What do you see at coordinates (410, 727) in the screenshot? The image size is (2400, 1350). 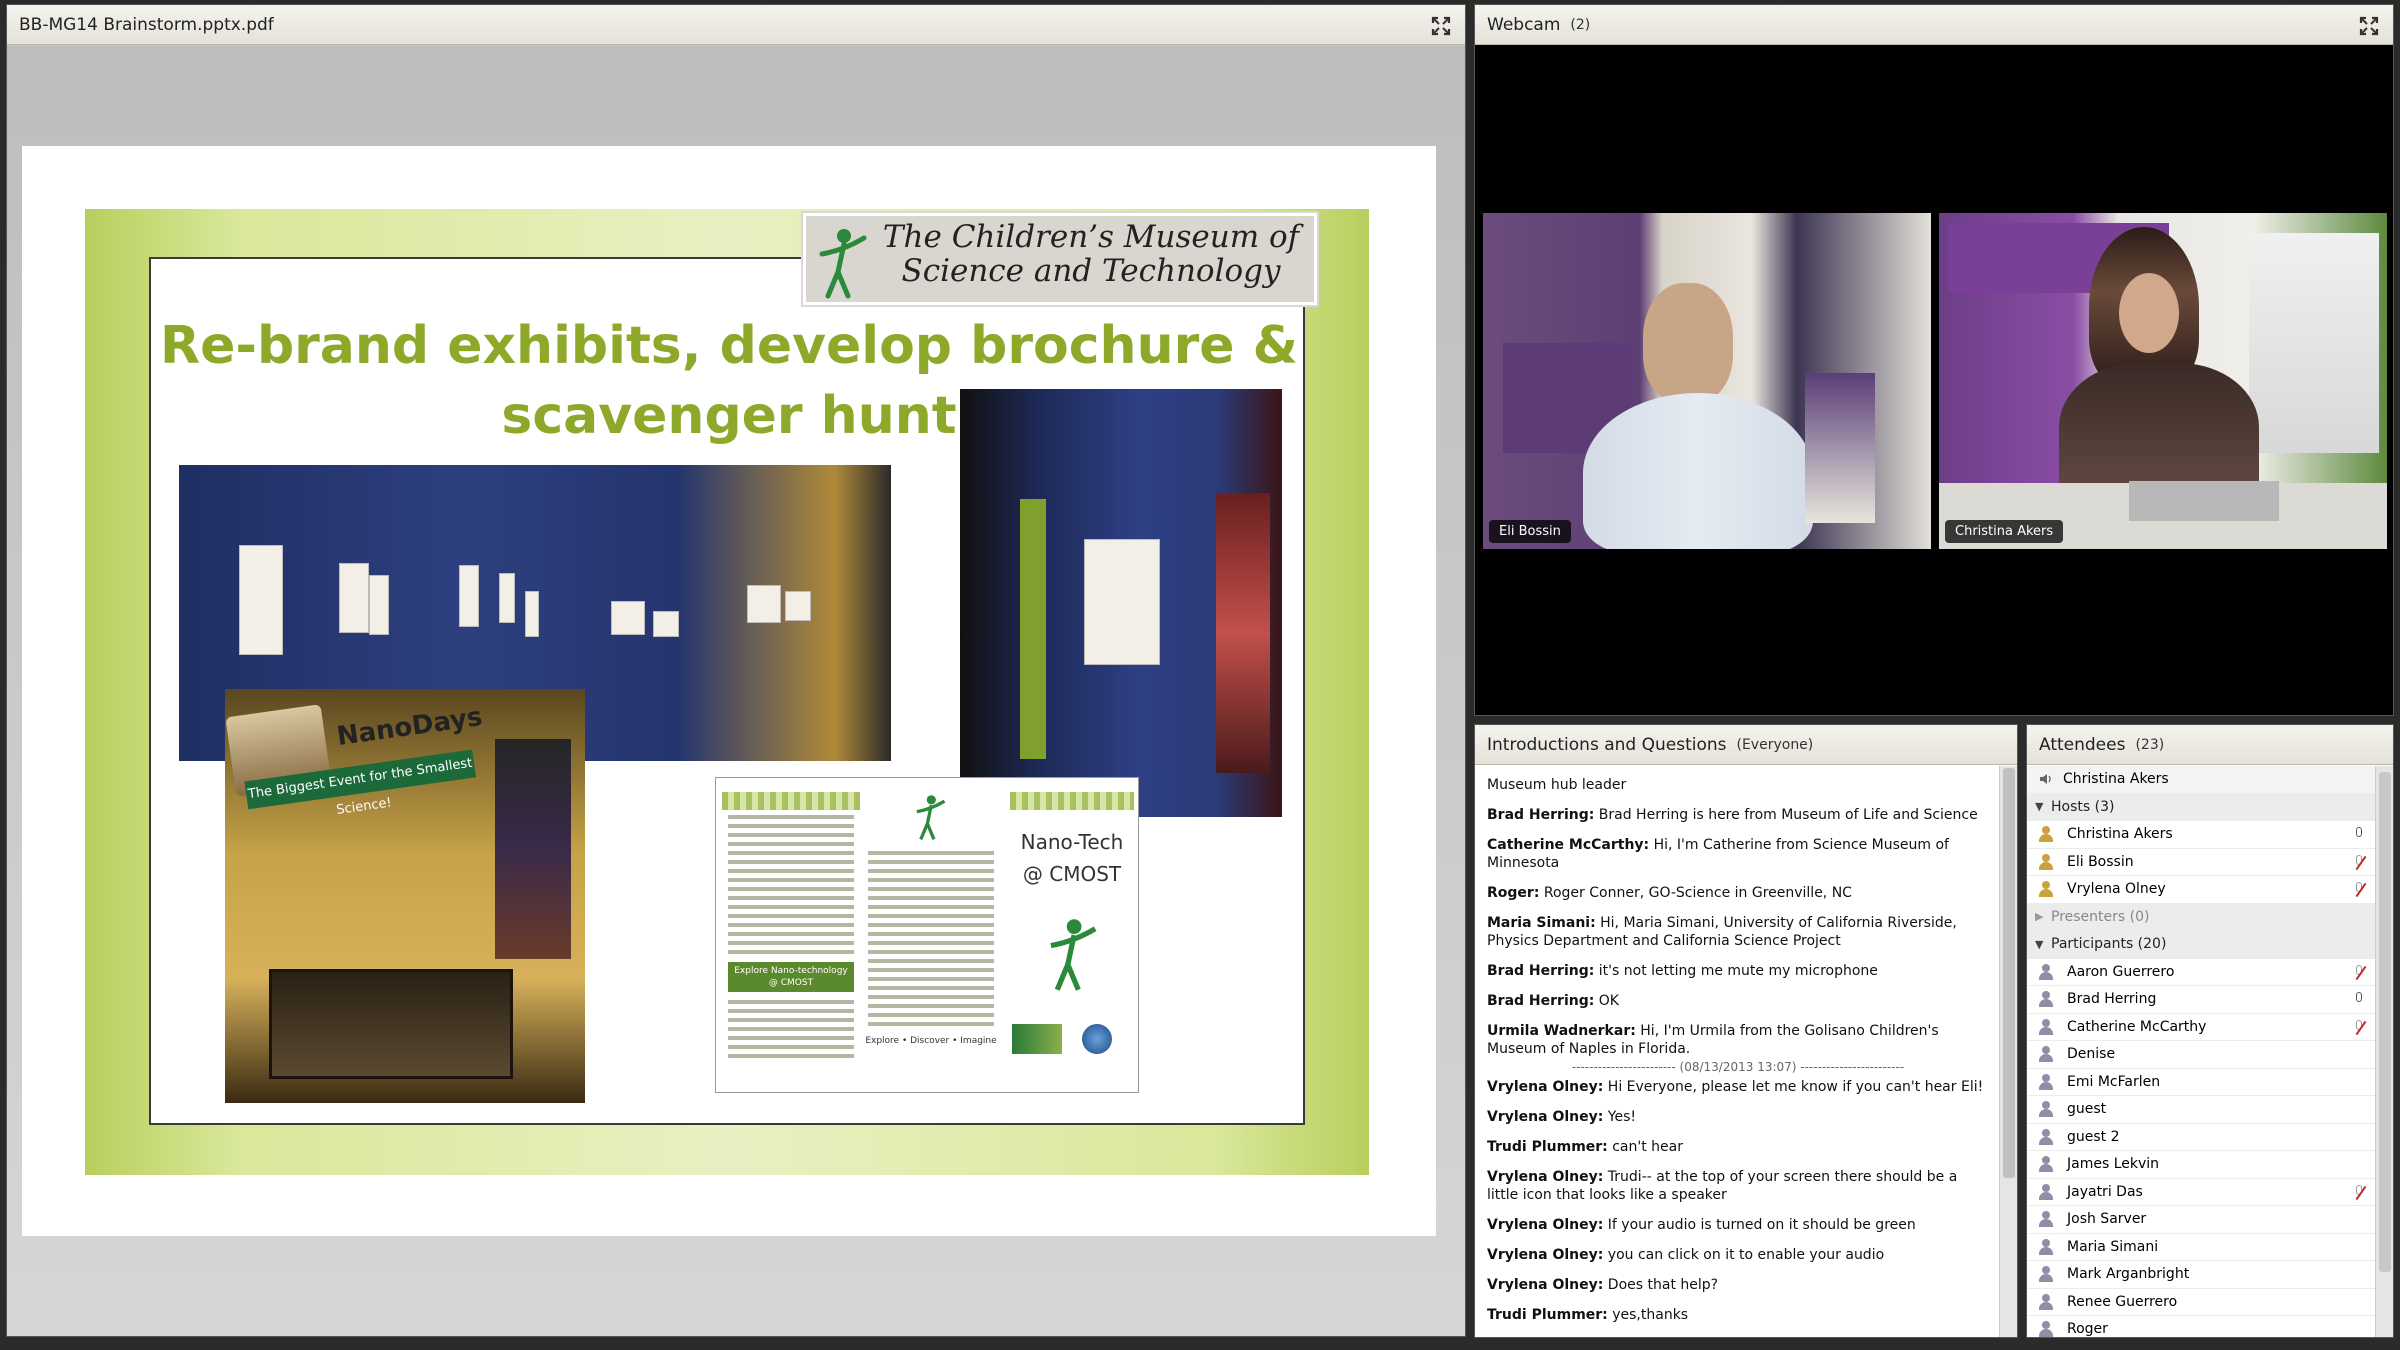 I see `nanodays-label: NanoDays` at bounding box center [410, 727].